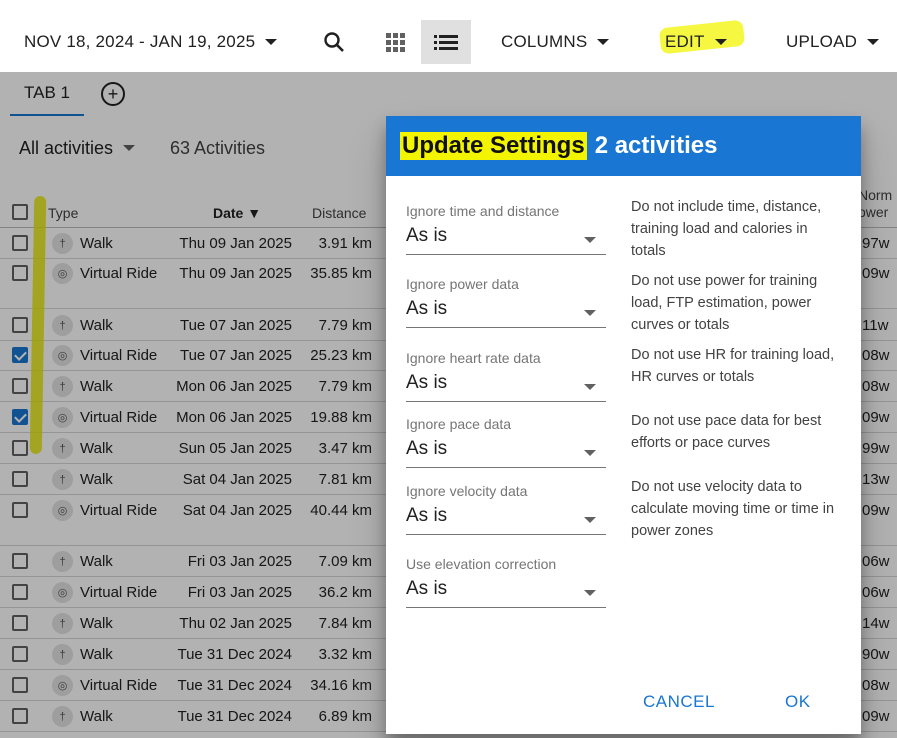 This screenshot has height=738, width=897. Describe the element at coordinates (473, 358) in the screenshot. I see `field-label: Ignore heart rate data` at that location.